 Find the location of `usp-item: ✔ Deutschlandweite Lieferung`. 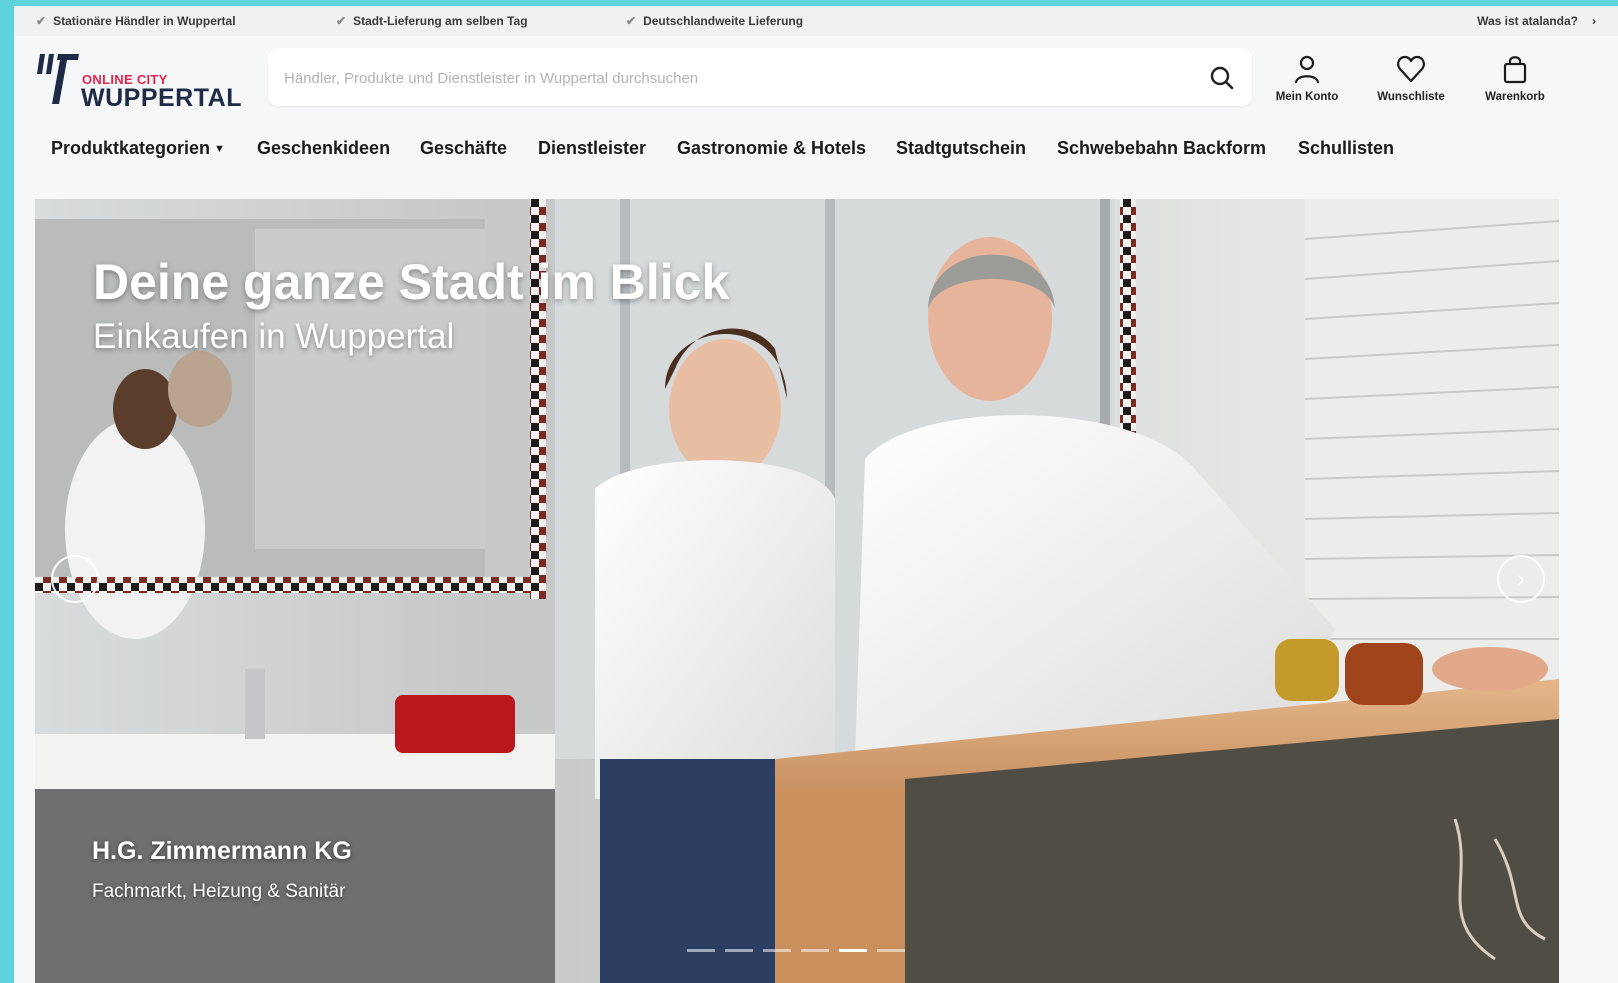

usp-item: ✔ Deutschlandweite Lieferung is located at coordinates (714, 21).